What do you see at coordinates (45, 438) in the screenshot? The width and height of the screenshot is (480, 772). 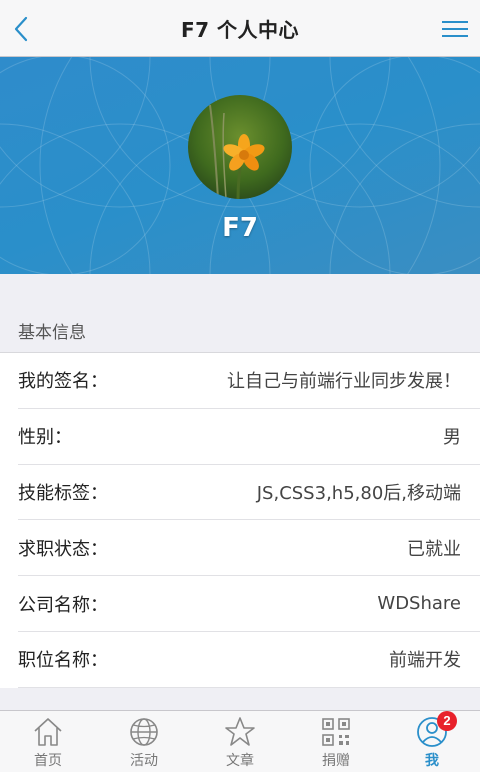 I see `info-label: 性别：` at bounding box center [45, 438].